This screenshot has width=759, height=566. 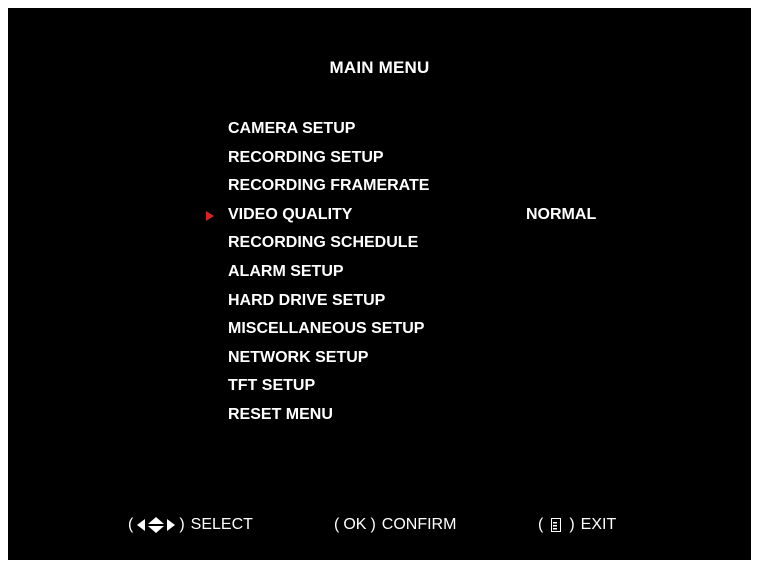 What do you see at coordinates (323, 243) in the screenshot?
I see `menu-item-label: RECORDING SCHEDULE` at bounding box center [323, 243].